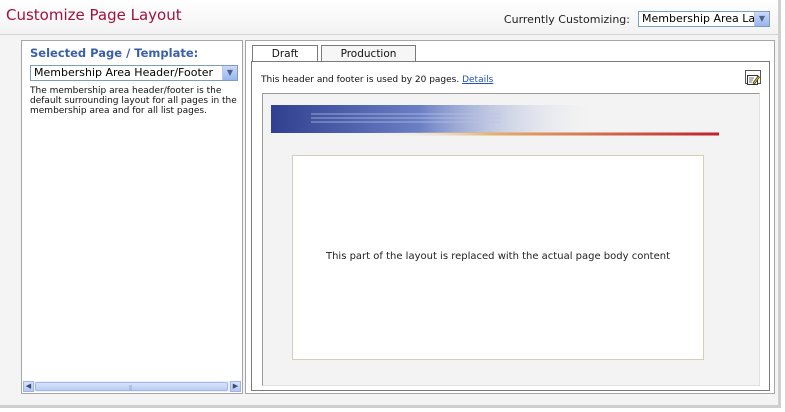 This screenshot has width=785, height=412. Describe the element at coordinates (566, 19) in the screenshot. I see `customizing-label: Currently Customizing:` at that location.